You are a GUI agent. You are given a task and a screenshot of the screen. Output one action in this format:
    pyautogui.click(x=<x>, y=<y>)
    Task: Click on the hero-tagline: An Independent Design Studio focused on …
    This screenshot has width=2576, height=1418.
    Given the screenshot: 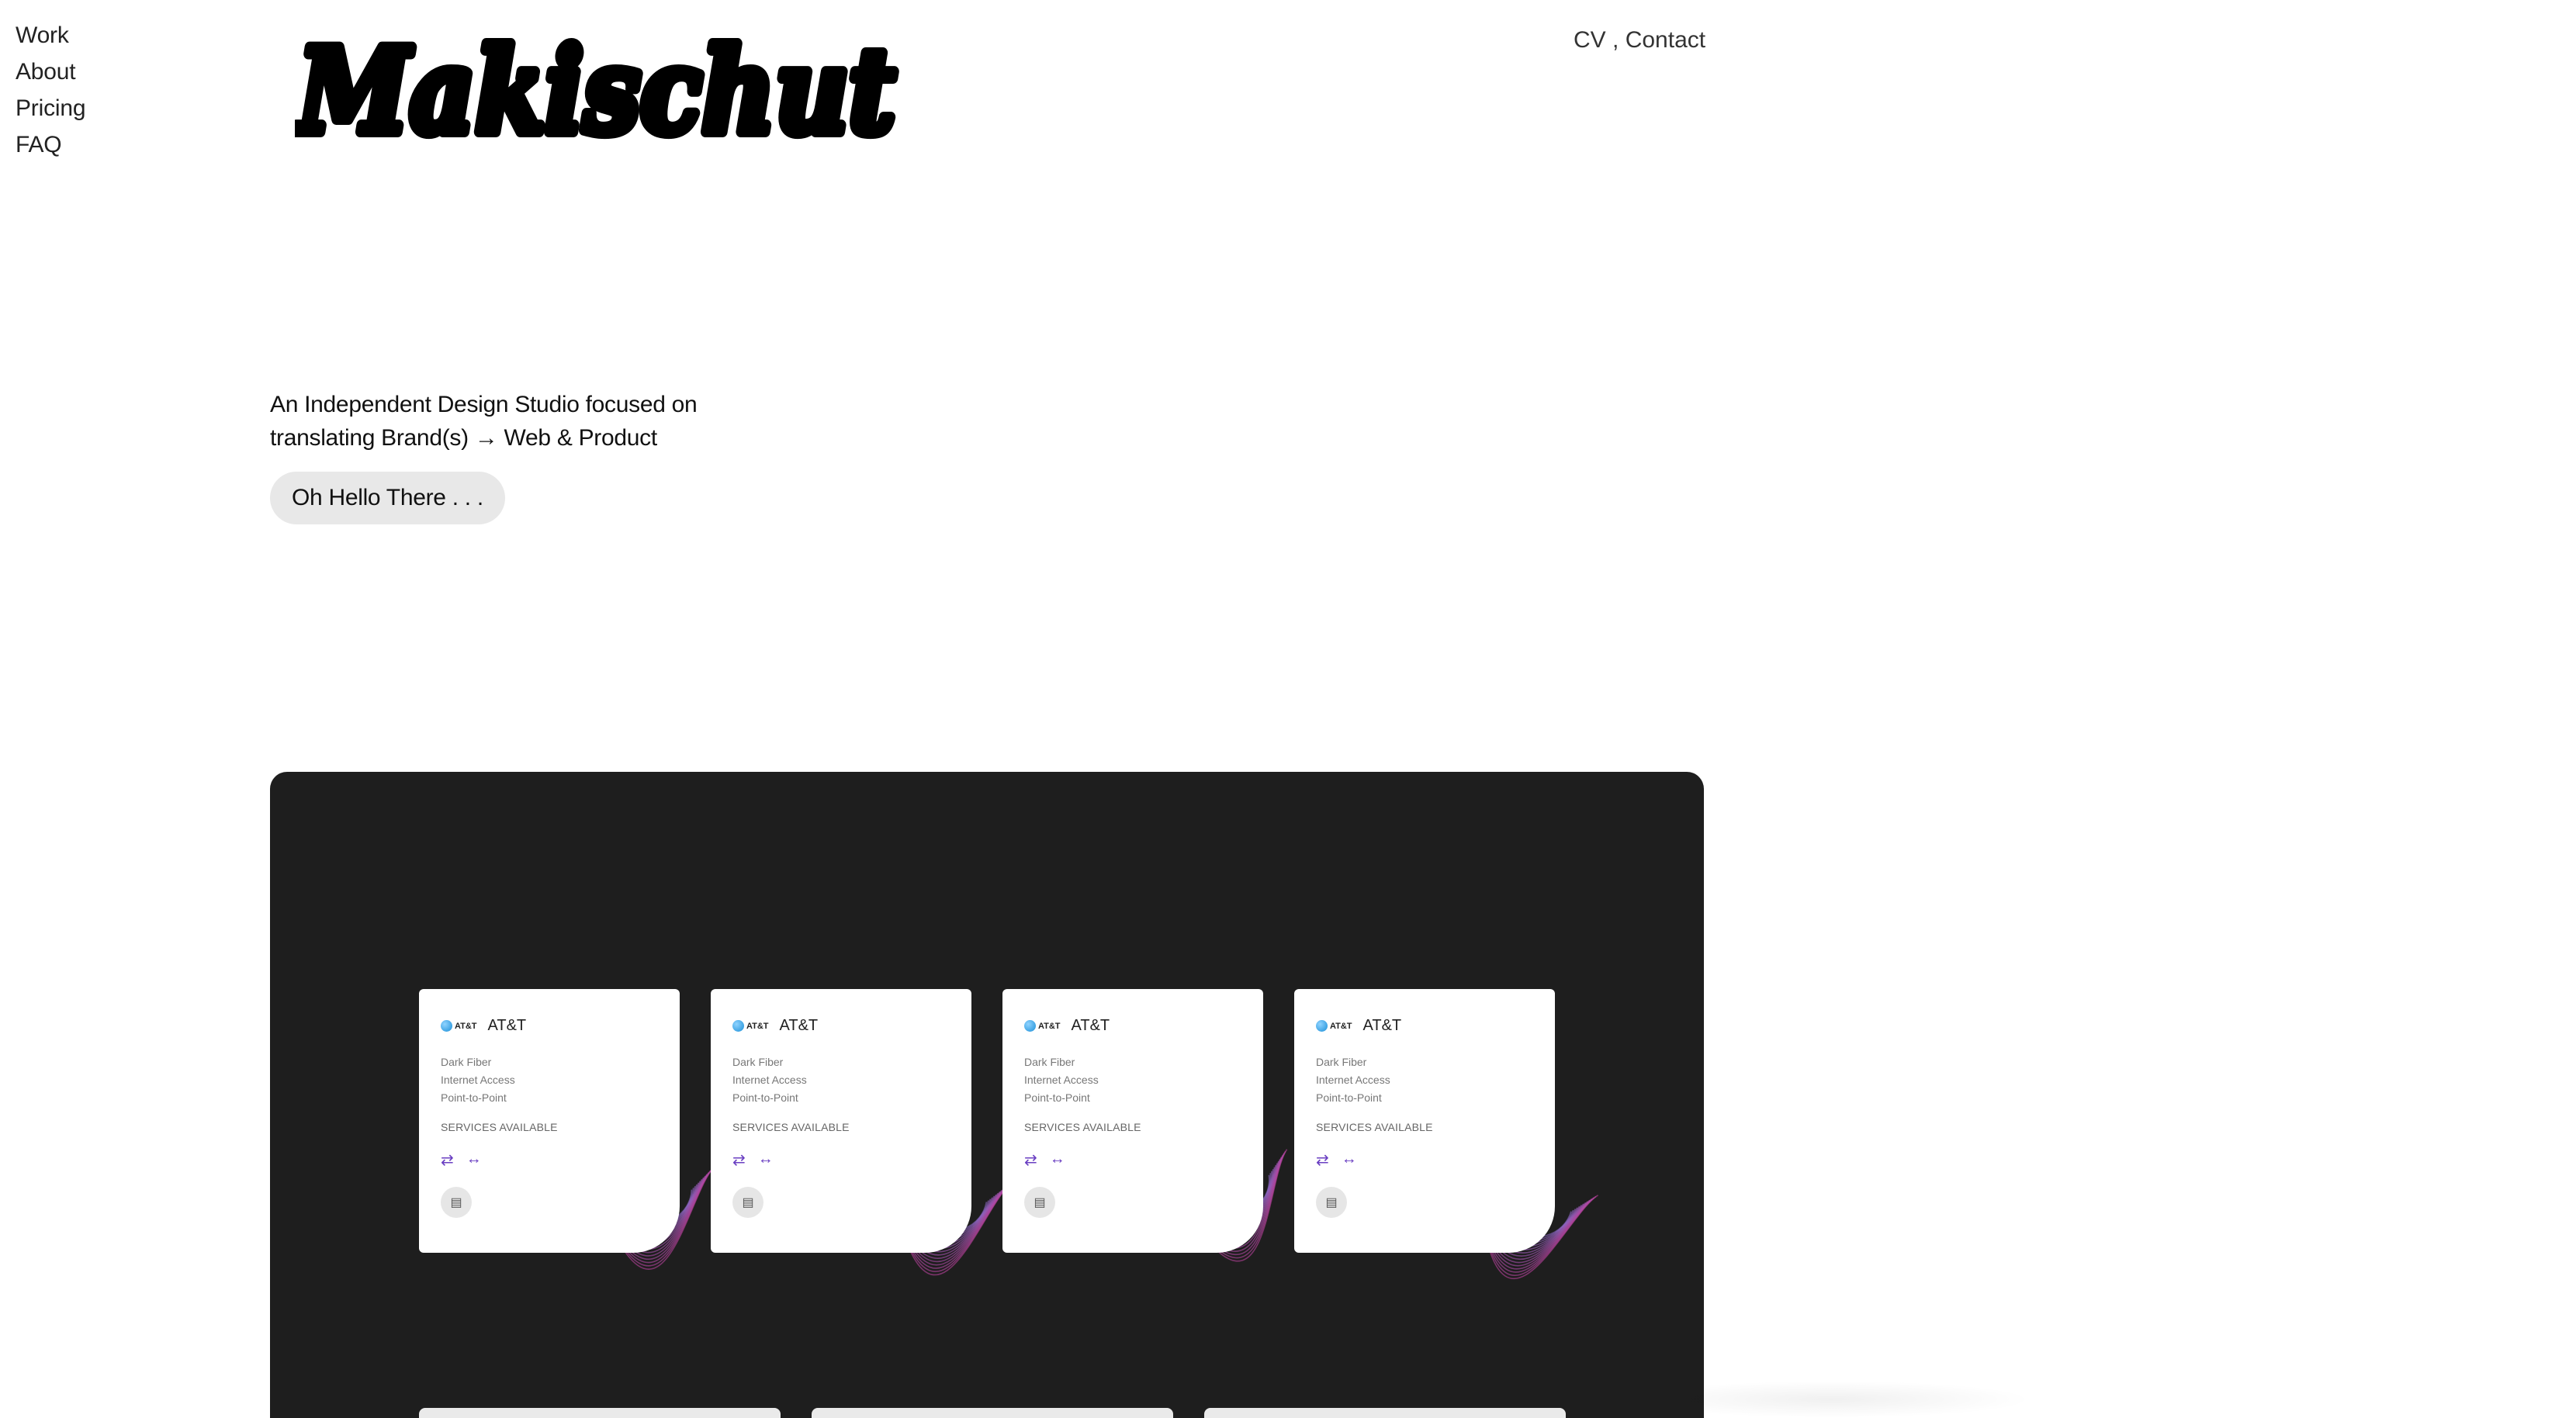 What is the action you would take?
    pyautogui.click(x=518, y=421)
    